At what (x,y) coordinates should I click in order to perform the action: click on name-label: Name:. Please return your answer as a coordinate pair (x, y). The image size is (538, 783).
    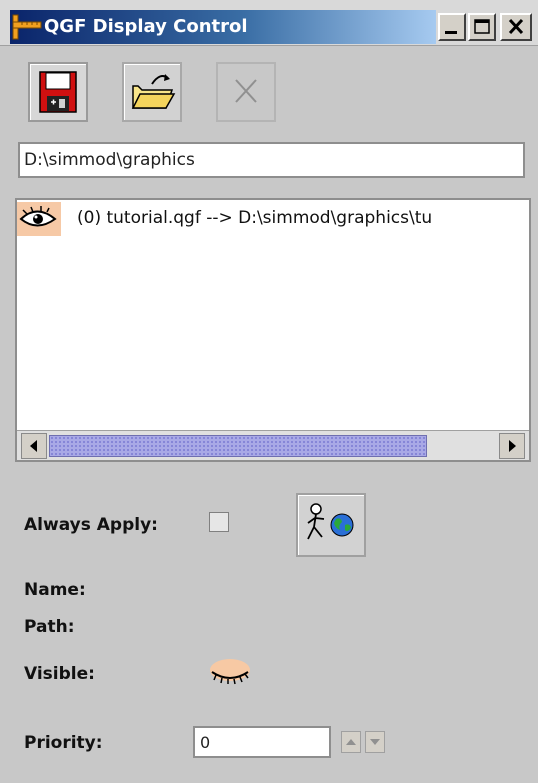
    Looking at the image, I should click on (55, 590).